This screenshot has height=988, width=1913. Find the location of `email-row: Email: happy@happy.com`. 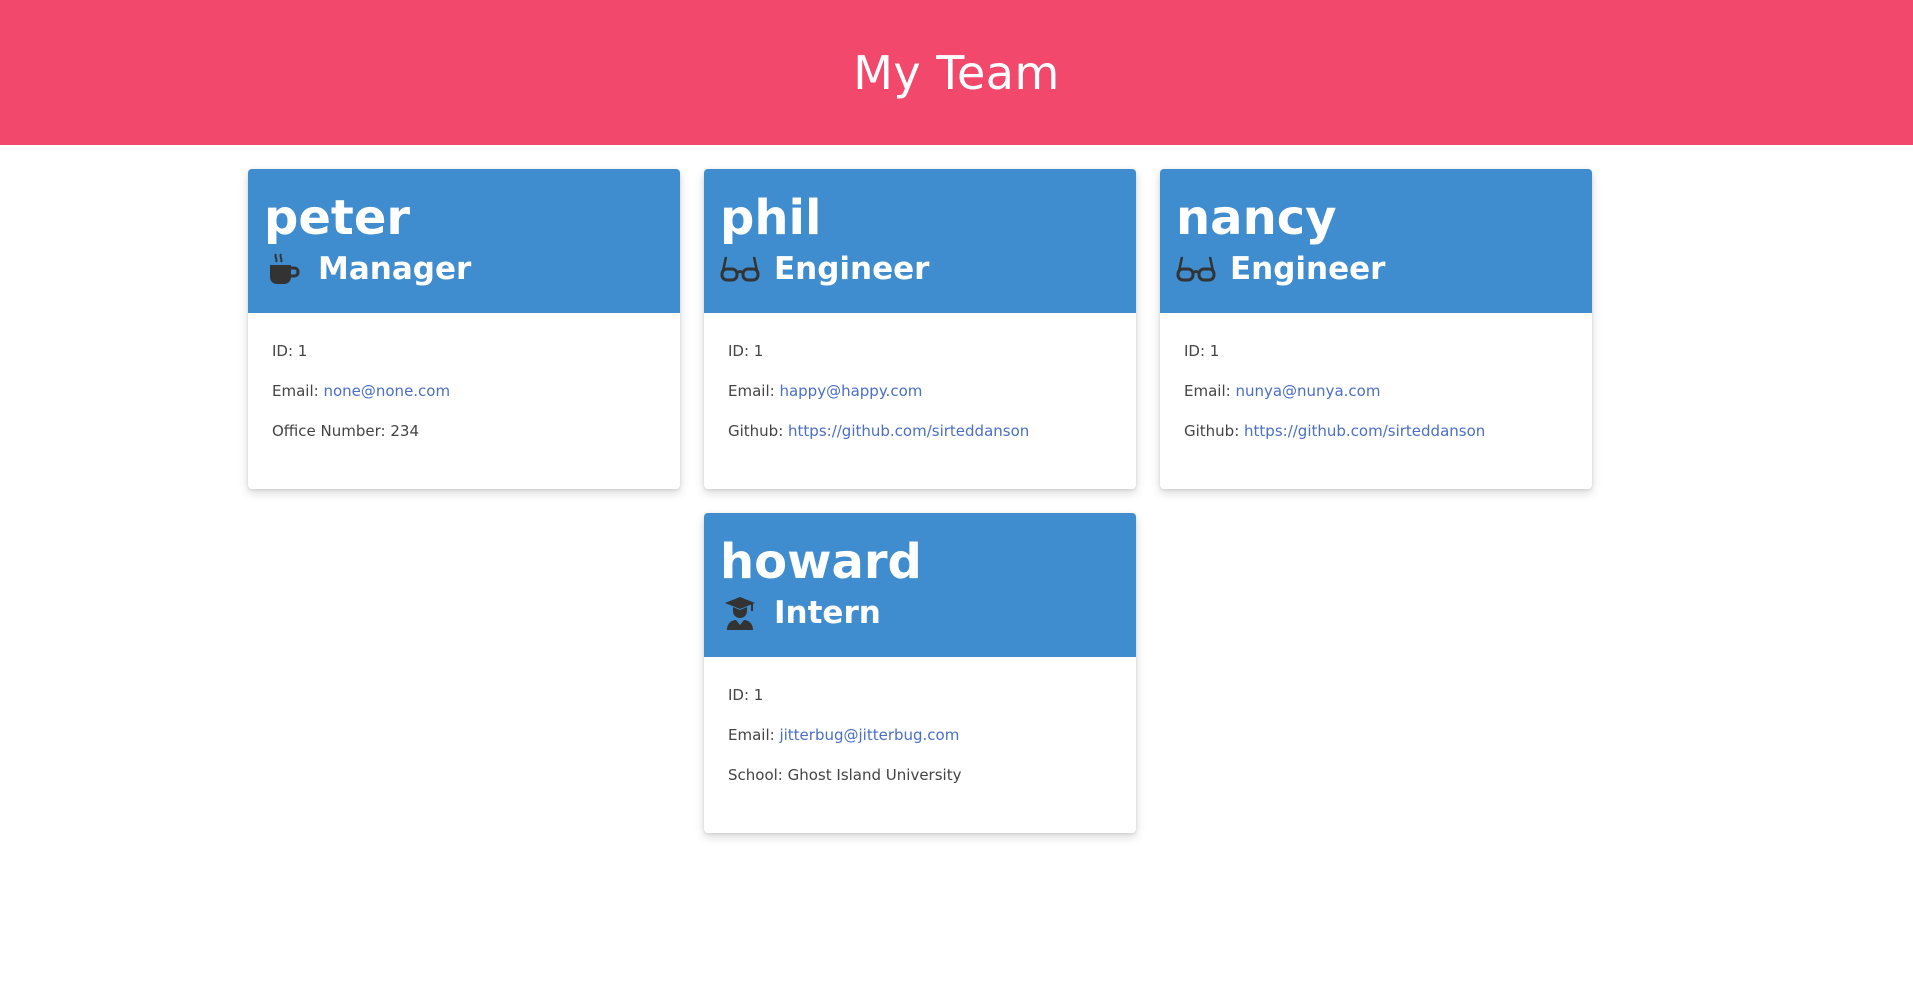

email-row: Email: happy@happy.com is located at coordinates (920, 401).